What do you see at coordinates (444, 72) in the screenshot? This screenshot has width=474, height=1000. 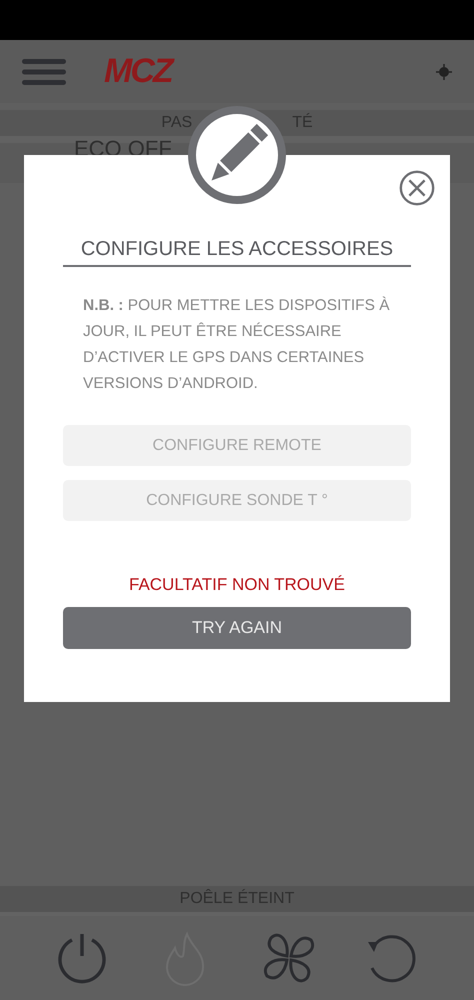 I see `sun-icon` at bounding box center [444, 72].